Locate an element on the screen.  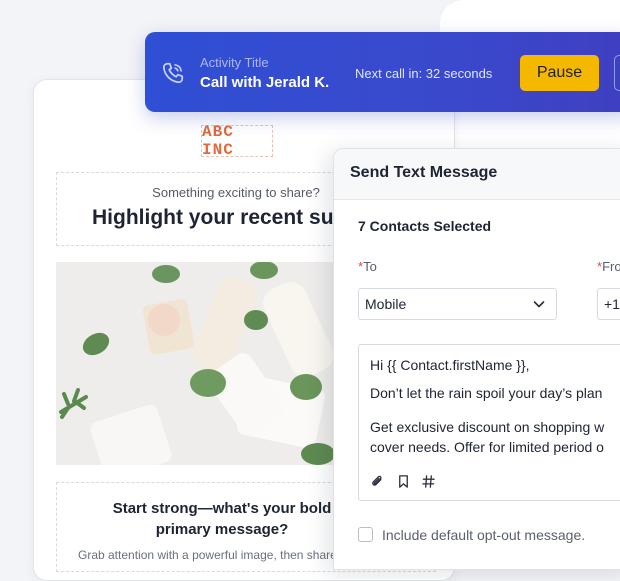
secondary-action-button is located at coordinates (617, 73).